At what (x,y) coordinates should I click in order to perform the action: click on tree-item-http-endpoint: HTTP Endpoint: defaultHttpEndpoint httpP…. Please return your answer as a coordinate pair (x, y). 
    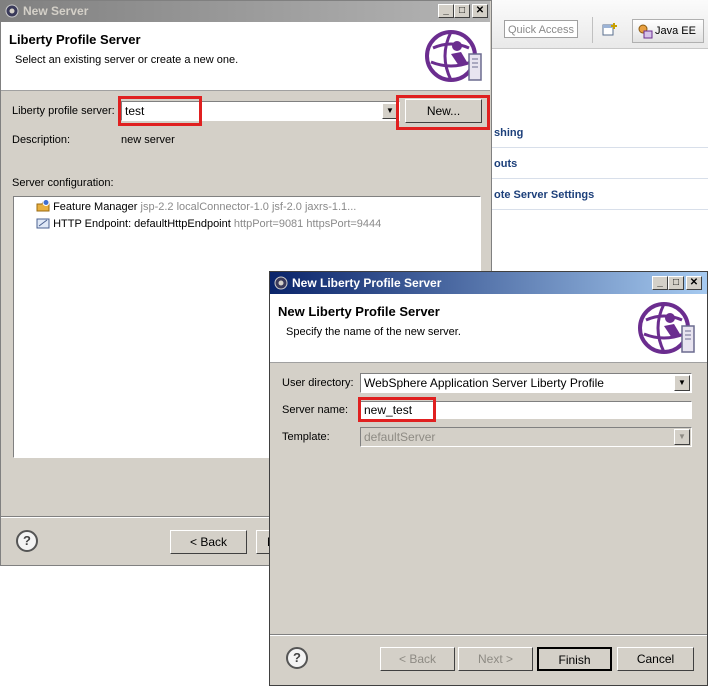
    Looking at the image, I should click on (208, 224).